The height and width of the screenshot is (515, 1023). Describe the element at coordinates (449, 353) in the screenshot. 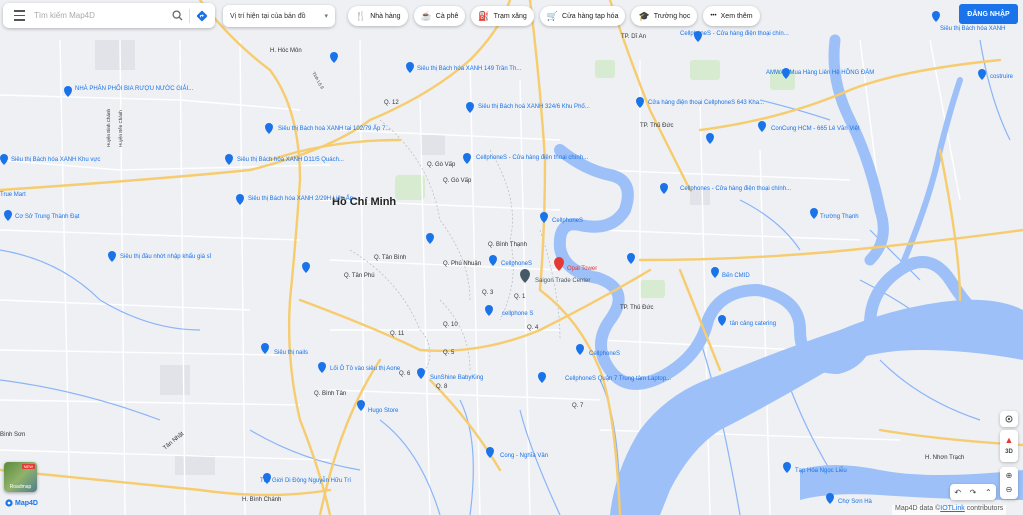

I see `area-label: Q. 5` at that location.